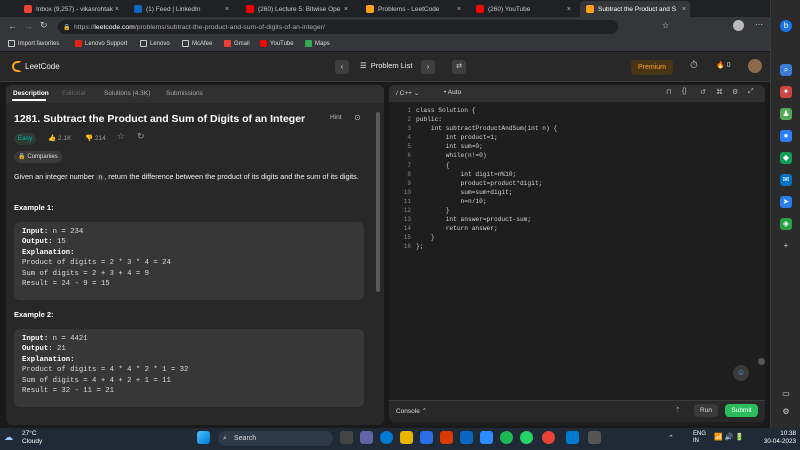 Image resolution: width=800 pixels, height=450 pixels. What do you see at coordinates (486, 110) in the screenshot?
I see `code-line: class Solution {` at bounding box center [486, 110].